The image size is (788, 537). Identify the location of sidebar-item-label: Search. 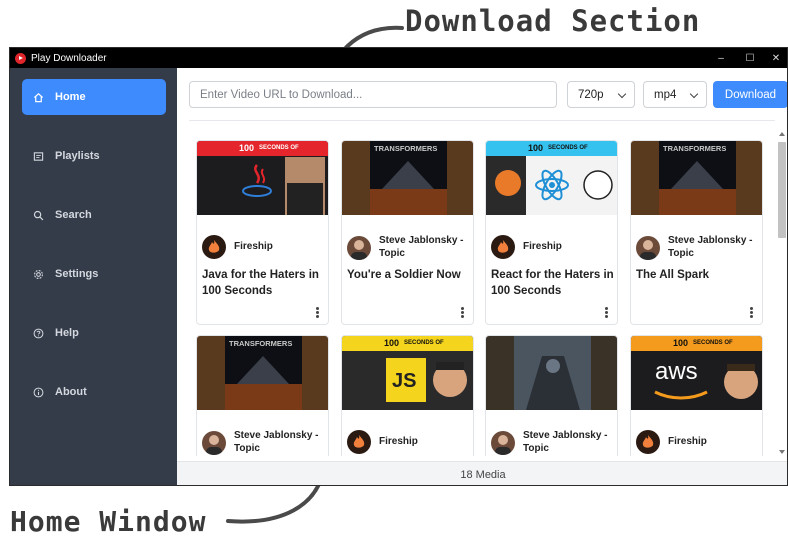
(73, 215).